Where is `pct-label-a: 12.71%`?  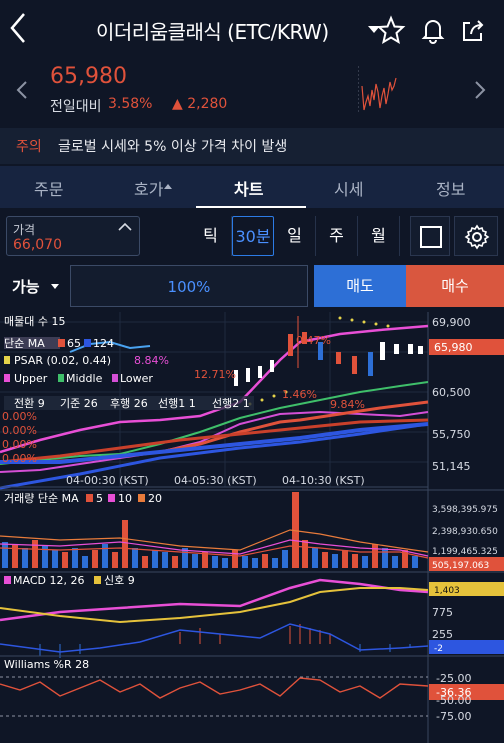 pct-label-a: 12.71% is located at coordinates (215, 374).